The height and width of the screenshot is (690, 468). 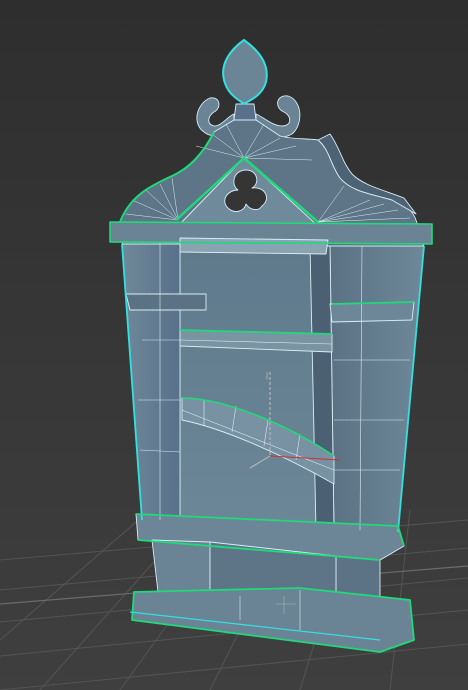 I want to click on right-capital, so click(x=372, y=312).